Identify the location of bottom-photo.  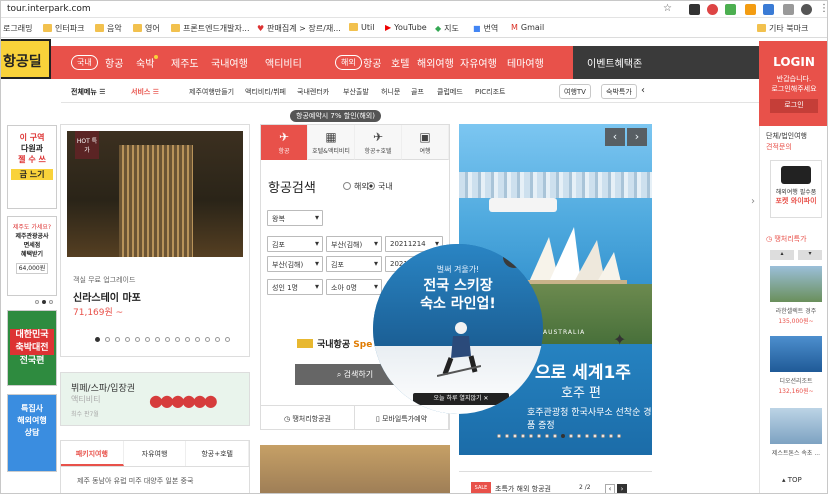
(355, 469).